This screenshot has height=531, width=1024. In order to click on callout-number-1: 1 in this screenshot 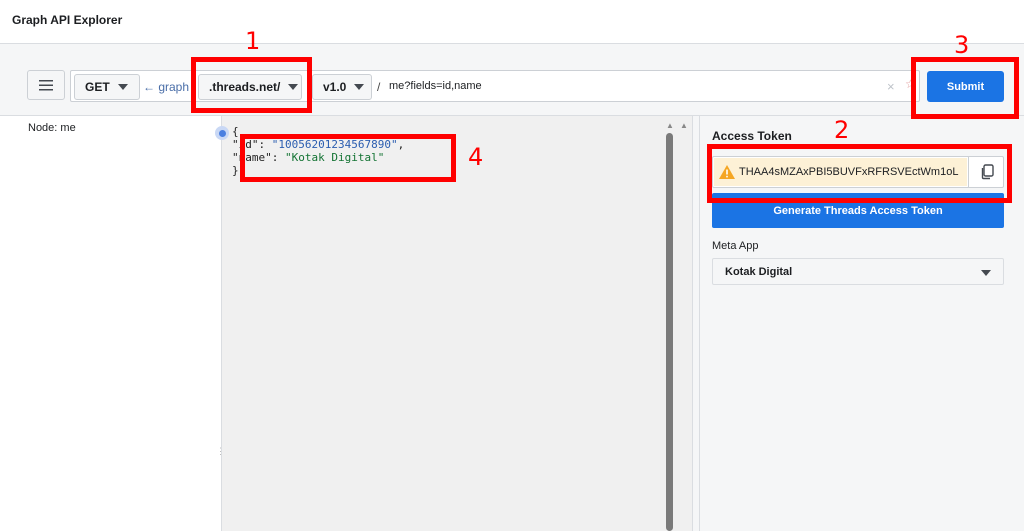, I will do `click(253, 41)`.